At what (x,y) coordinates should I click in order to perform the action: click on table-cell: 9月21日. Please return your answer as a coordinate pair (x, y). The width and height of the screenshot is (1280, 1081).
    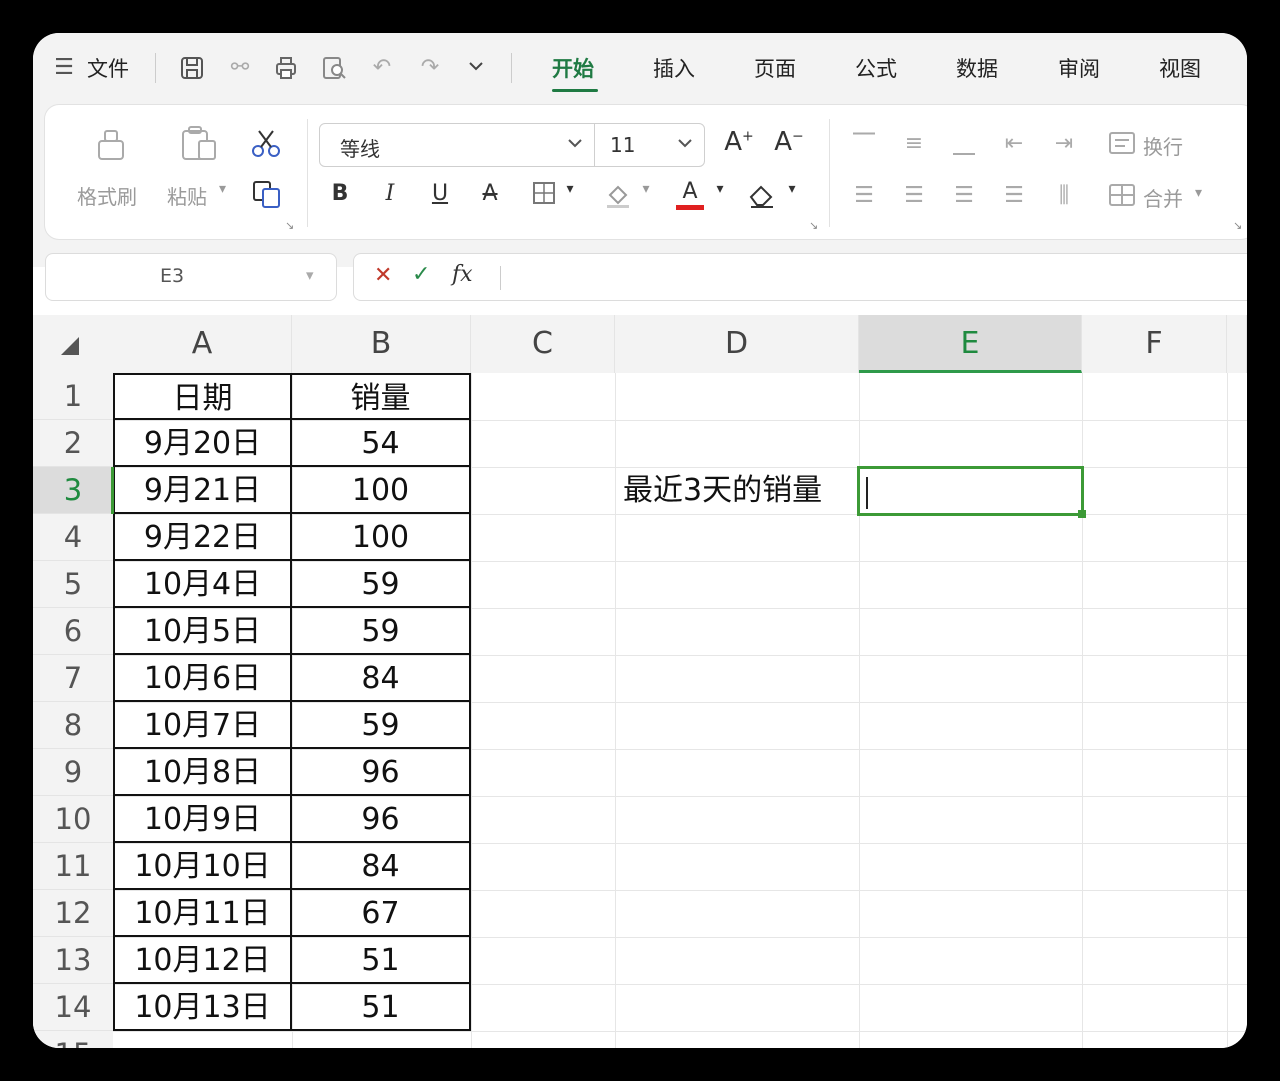
    Looking at the image, I should click on (202, 490).